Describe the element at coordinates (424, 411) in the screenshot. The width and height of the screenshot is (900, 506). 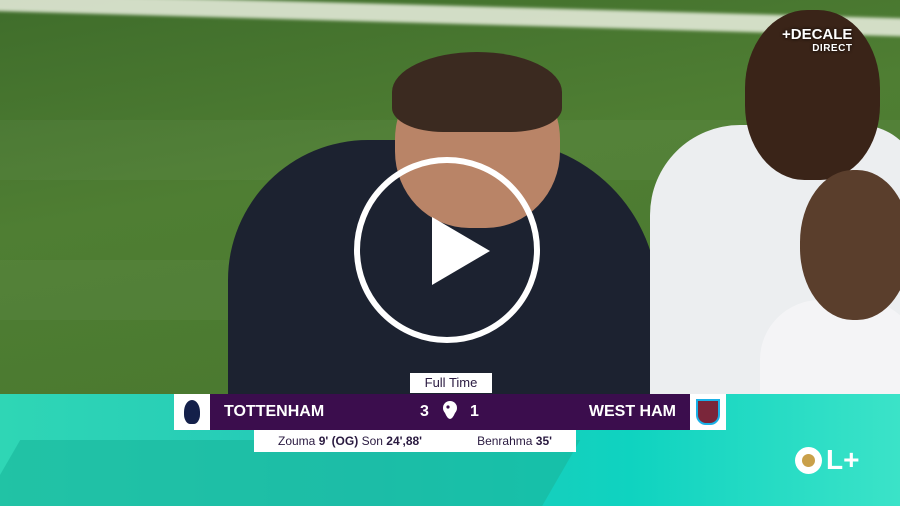
I see `home-score: 3` at that location.